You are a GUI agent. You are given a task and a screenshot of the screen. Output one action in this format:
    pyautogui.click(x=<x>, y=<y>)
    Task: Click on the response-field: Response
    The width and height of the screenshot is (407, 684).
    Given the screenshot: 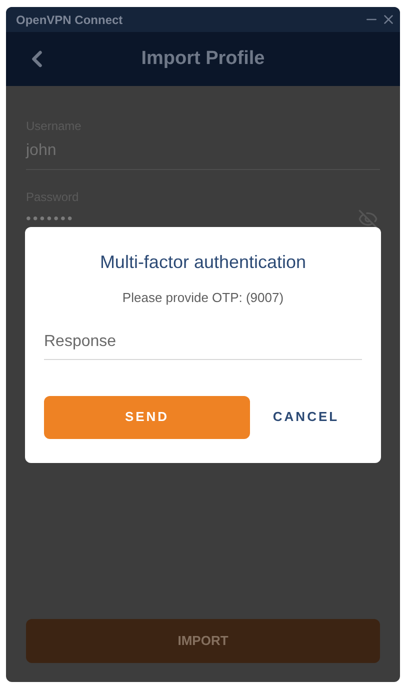 What is the action you would take?
    pyautogui.click(x=203, y=345)
    